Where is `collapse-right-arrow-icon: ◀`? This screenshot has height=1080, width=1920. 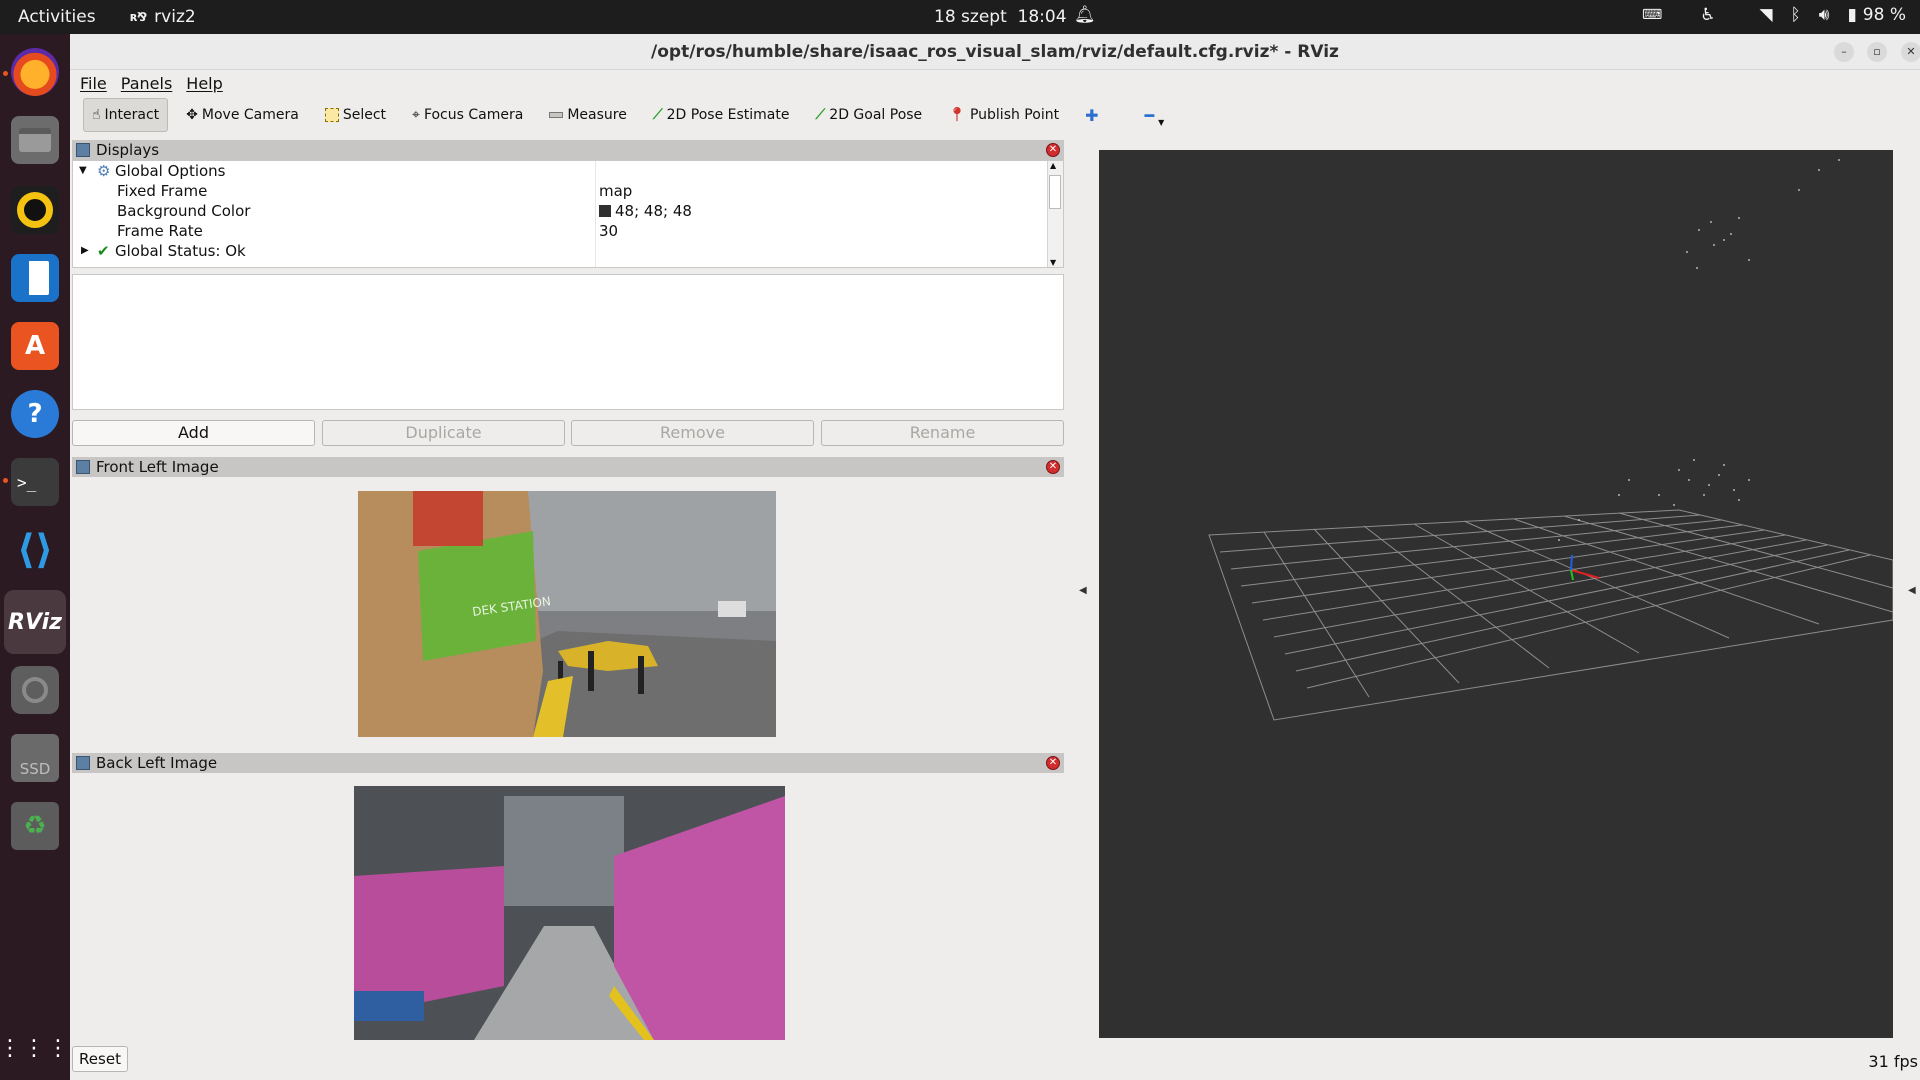
collapse-right-arrow-icon: ◀ is located at coordinates (1912, 590).